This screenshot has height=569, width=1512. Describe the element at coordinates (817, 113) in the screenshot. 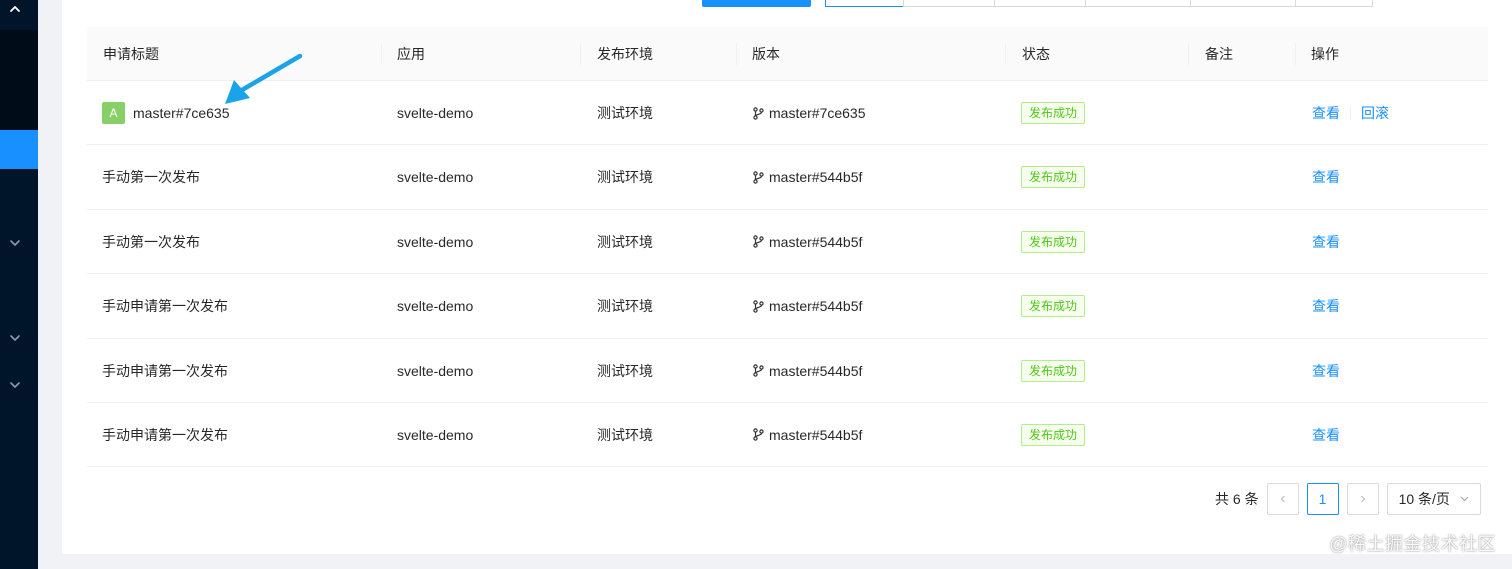

I see `version-text: master#7ce635` at that location.